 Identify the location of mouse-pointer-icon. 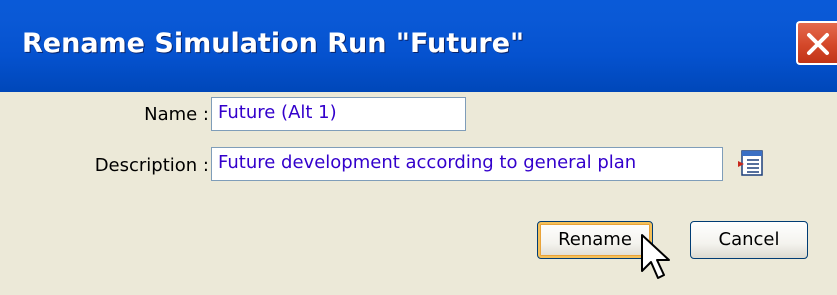
(655, 256).